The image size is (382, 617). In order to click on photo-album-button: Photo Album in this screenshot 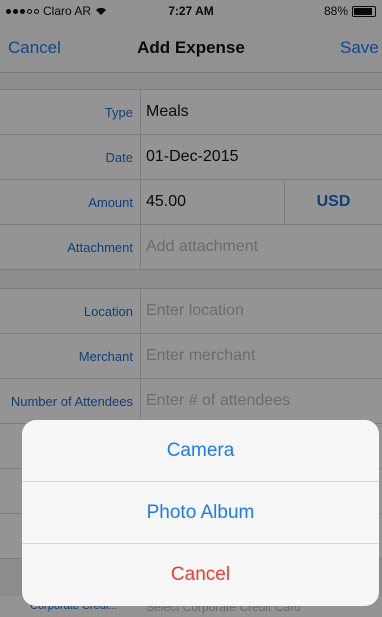, I will do `click(200, 513)`.